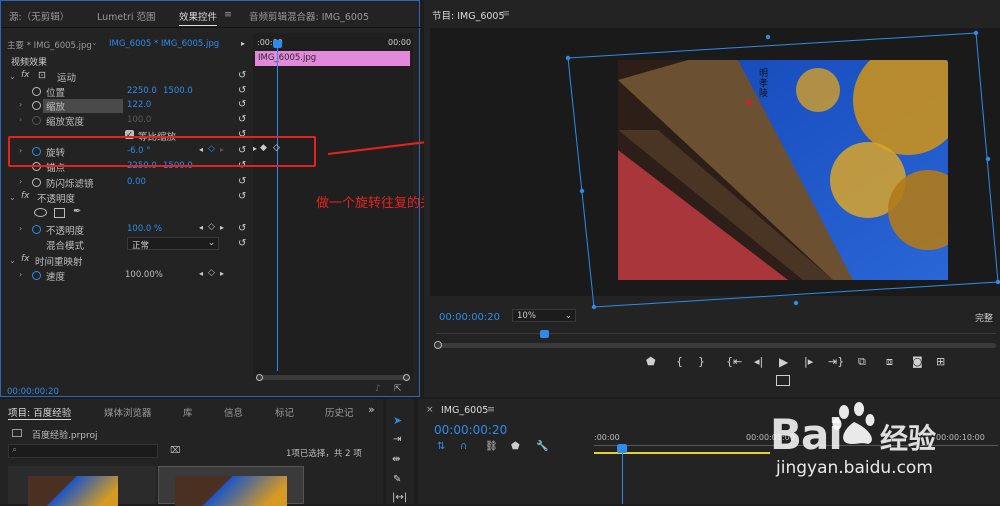  Describe the element at coordinates (808, 361) in the screenshot. I see `step-forward-icon: |▸` at that location.